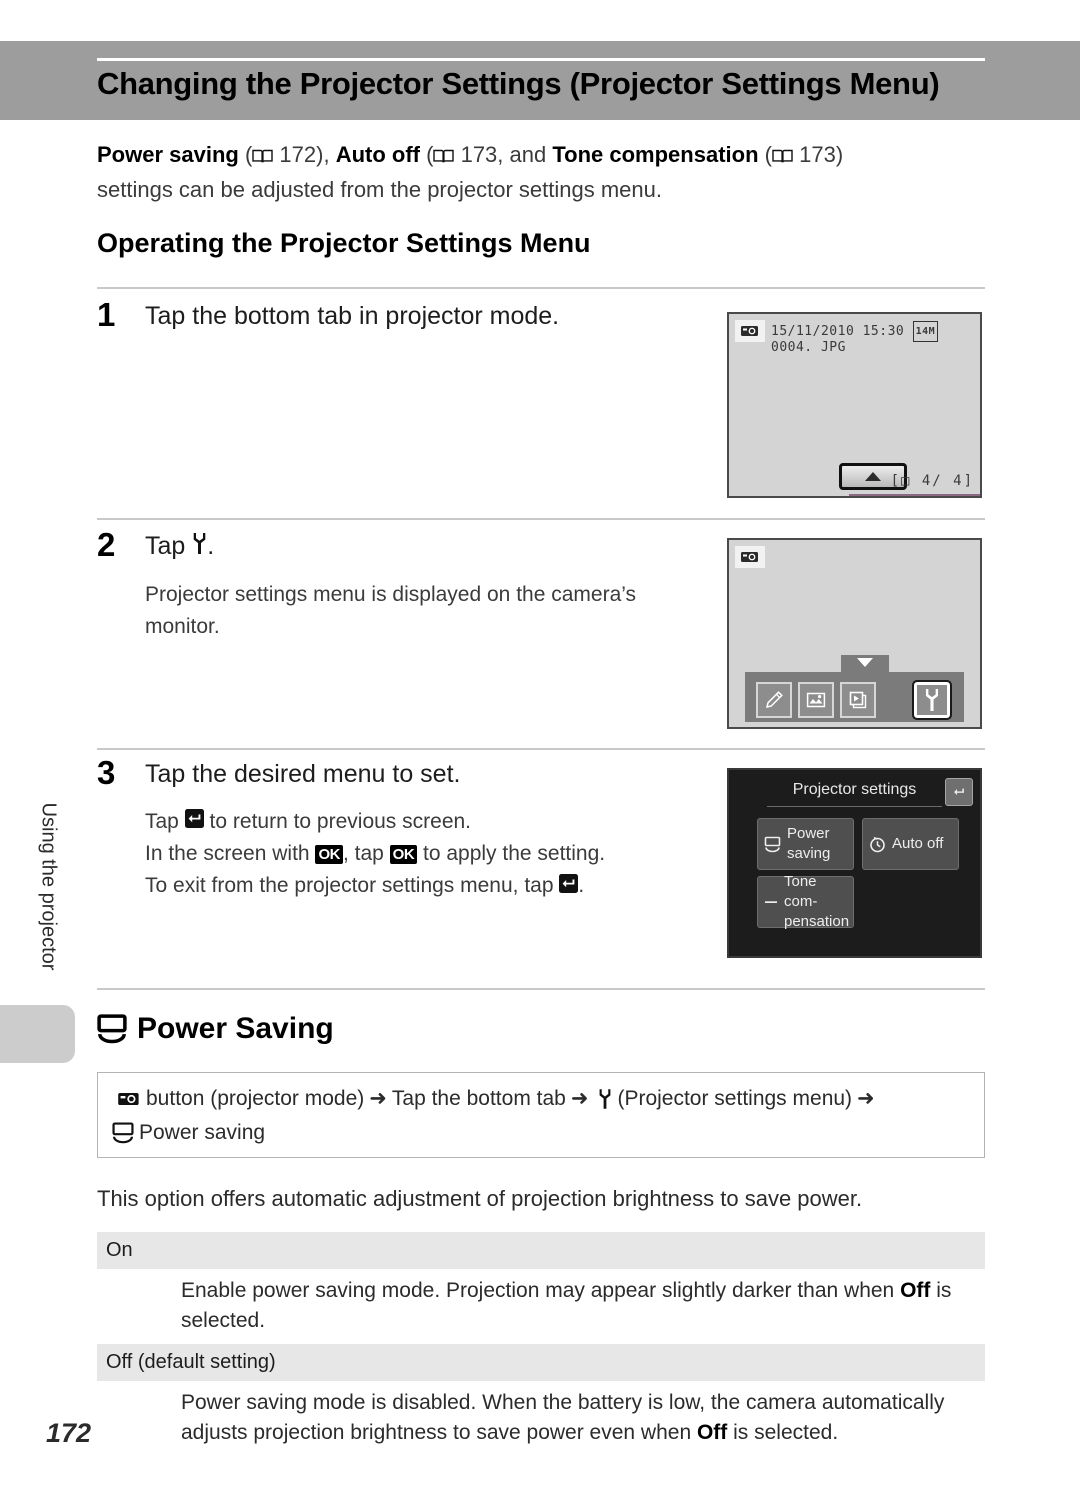 The image size is (1080, 1486). Describe the element at coordinates (873, 476) in the screenshot. I see `up-arrow-icon` at that location.